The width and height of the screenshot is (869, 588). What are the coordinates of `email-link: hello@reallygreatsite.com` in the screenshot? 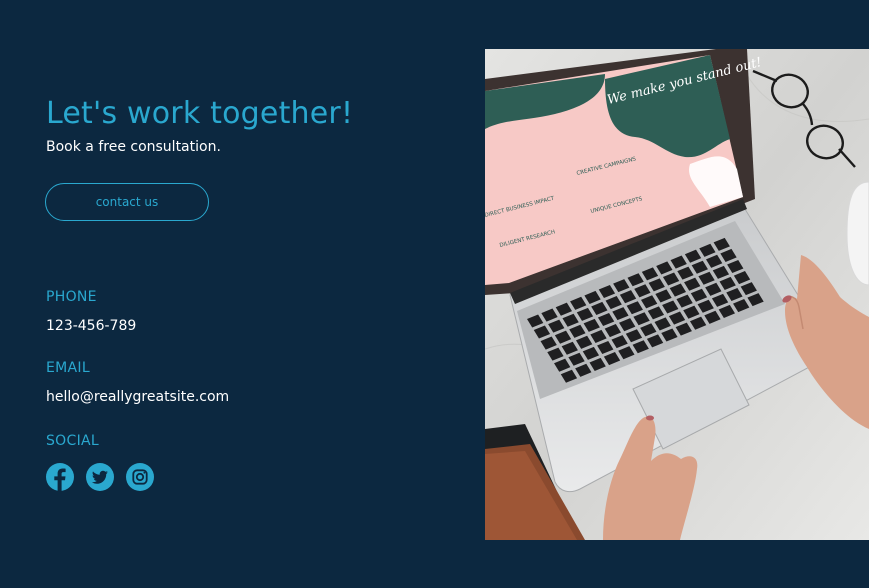 It's located at (137, 397).